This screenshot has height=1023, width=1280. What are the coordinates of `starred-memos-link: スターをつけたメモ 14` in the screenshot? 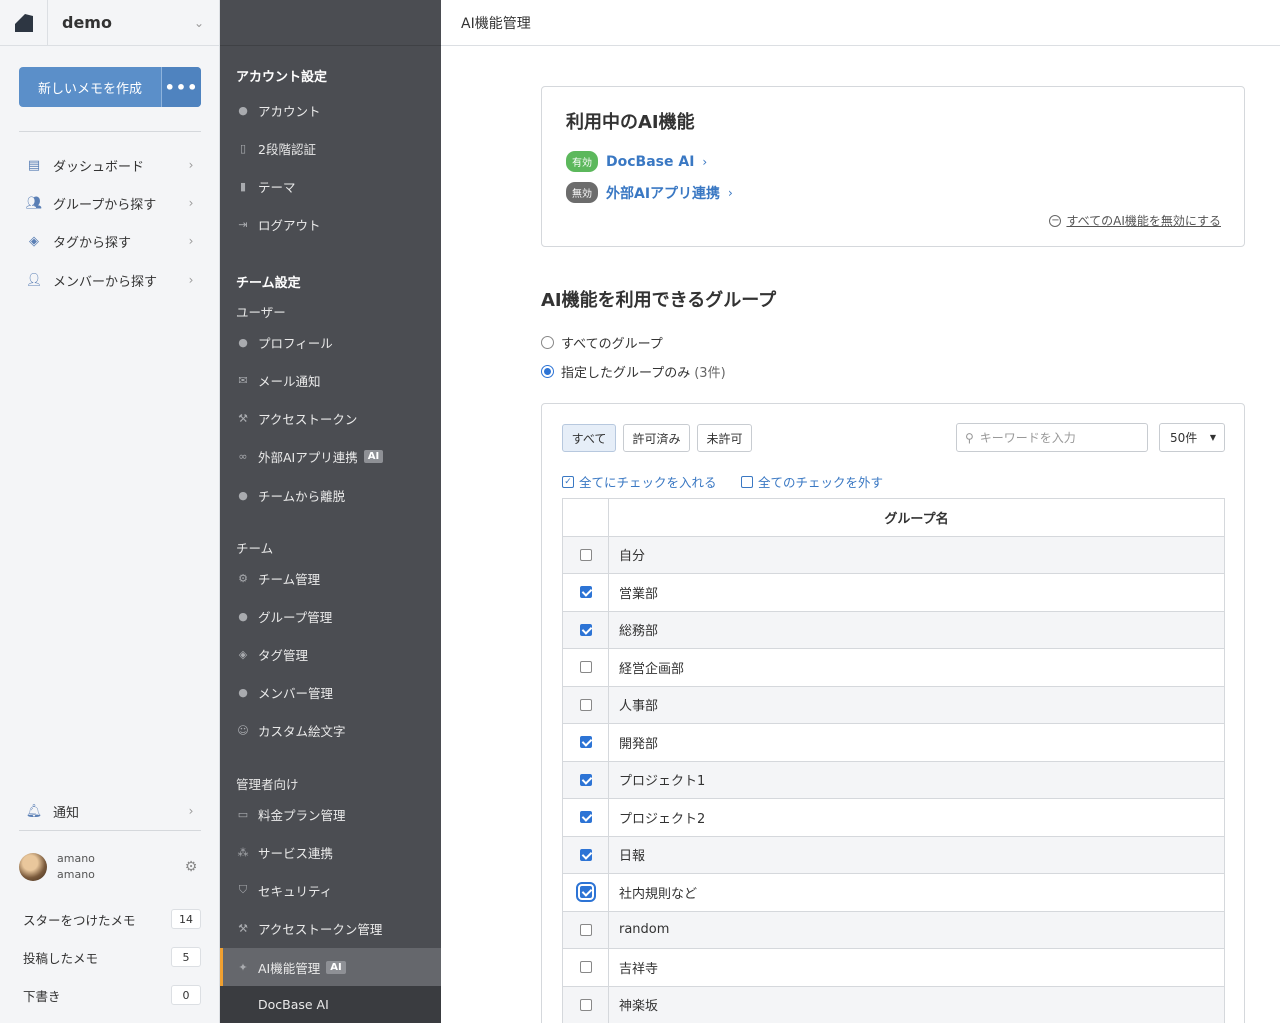 It's located at (110, 919).